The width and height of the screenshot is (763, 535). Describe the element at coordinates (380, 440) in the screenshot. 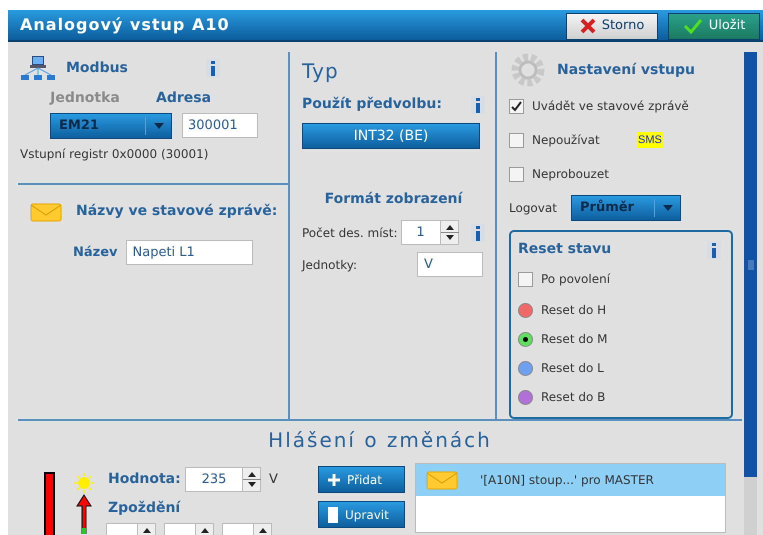

I see `section-title: Hlášení o změnách` at that location.